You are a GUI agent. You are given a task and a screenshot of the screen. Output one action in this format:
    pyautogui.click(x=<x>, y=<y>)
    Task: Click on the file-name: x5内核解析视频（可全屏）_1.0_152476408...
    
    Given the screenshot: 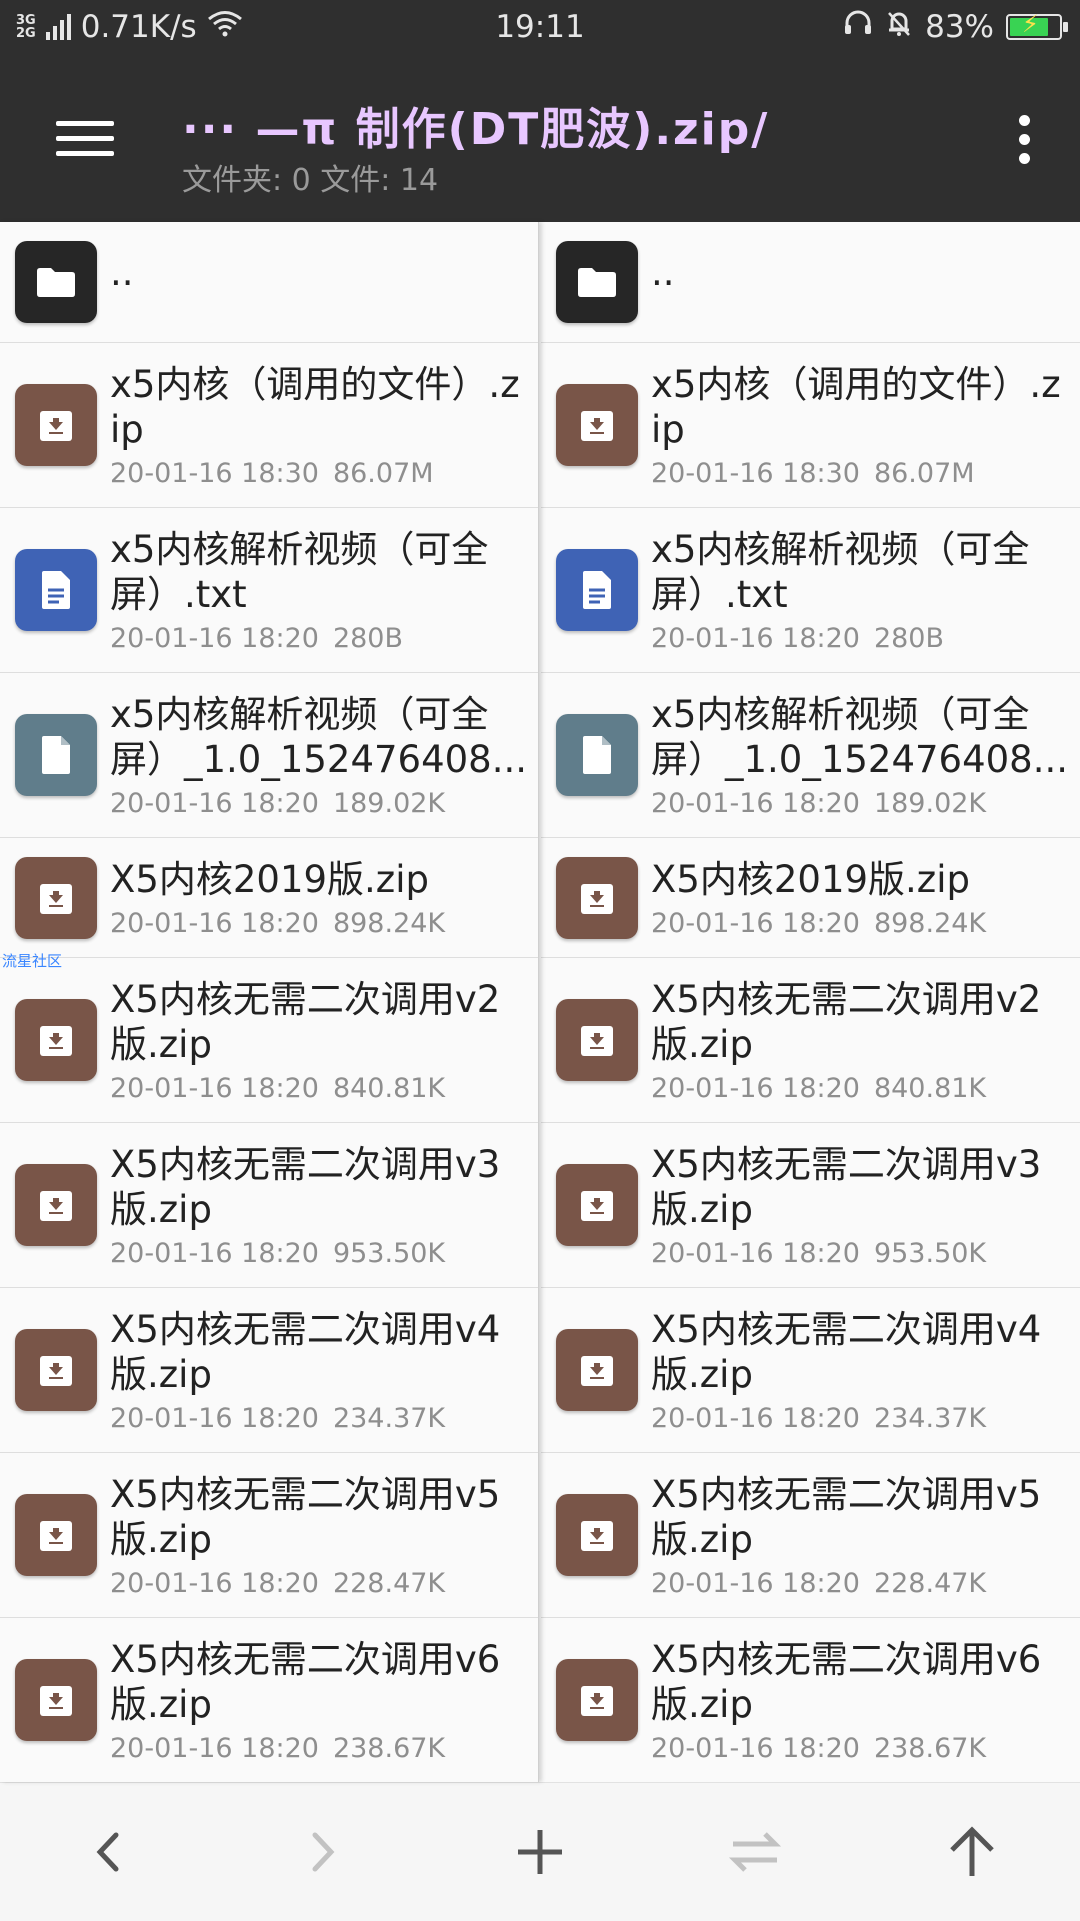 What is the action you would take?
    pyautogui.click(x=318, y=737)
    